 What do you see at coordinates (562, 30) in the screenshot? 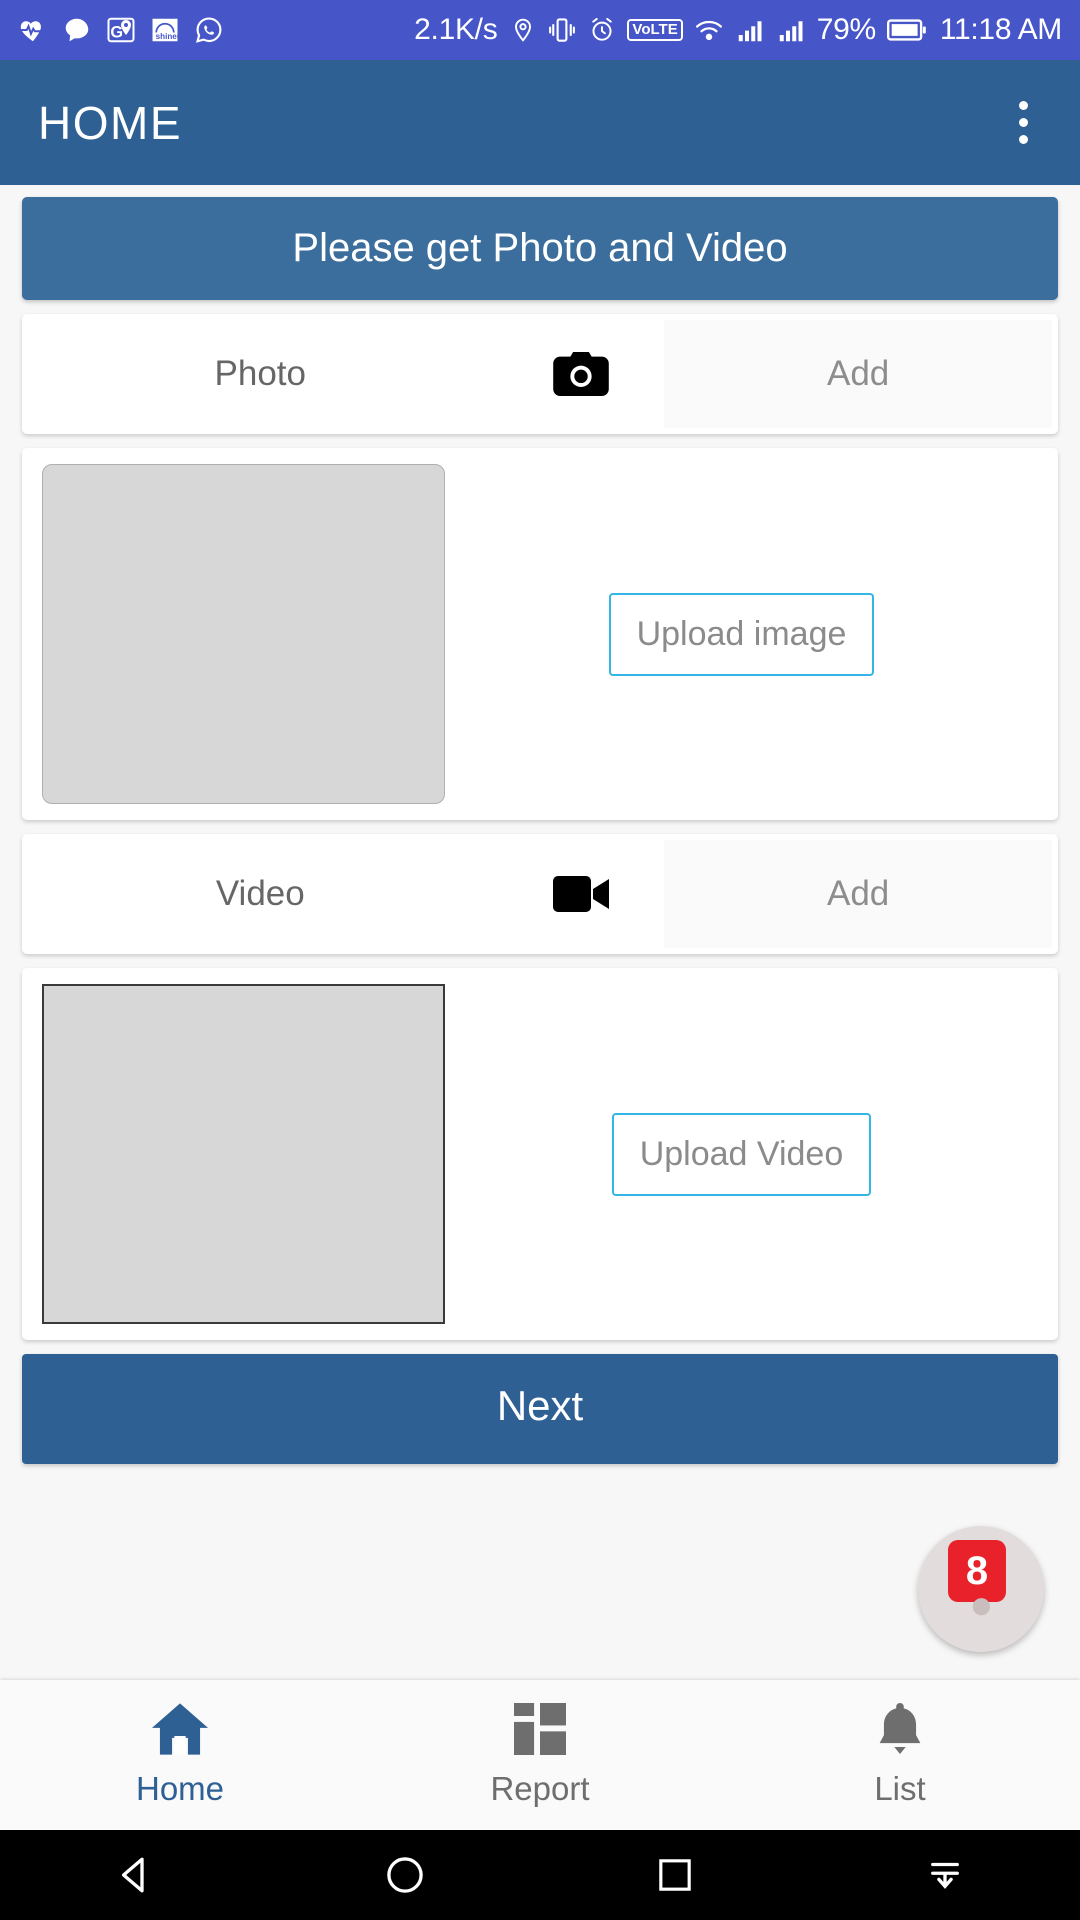
I see `vibrate-icon` at bounding box center [562, 30].